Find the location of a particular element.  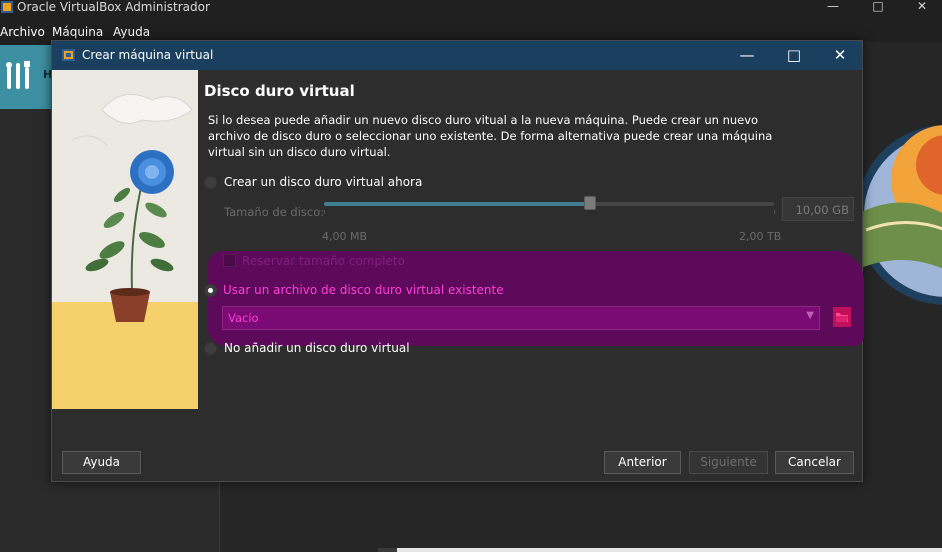

menu-ayuda: Ayuda is located at coordinates (131, 32).